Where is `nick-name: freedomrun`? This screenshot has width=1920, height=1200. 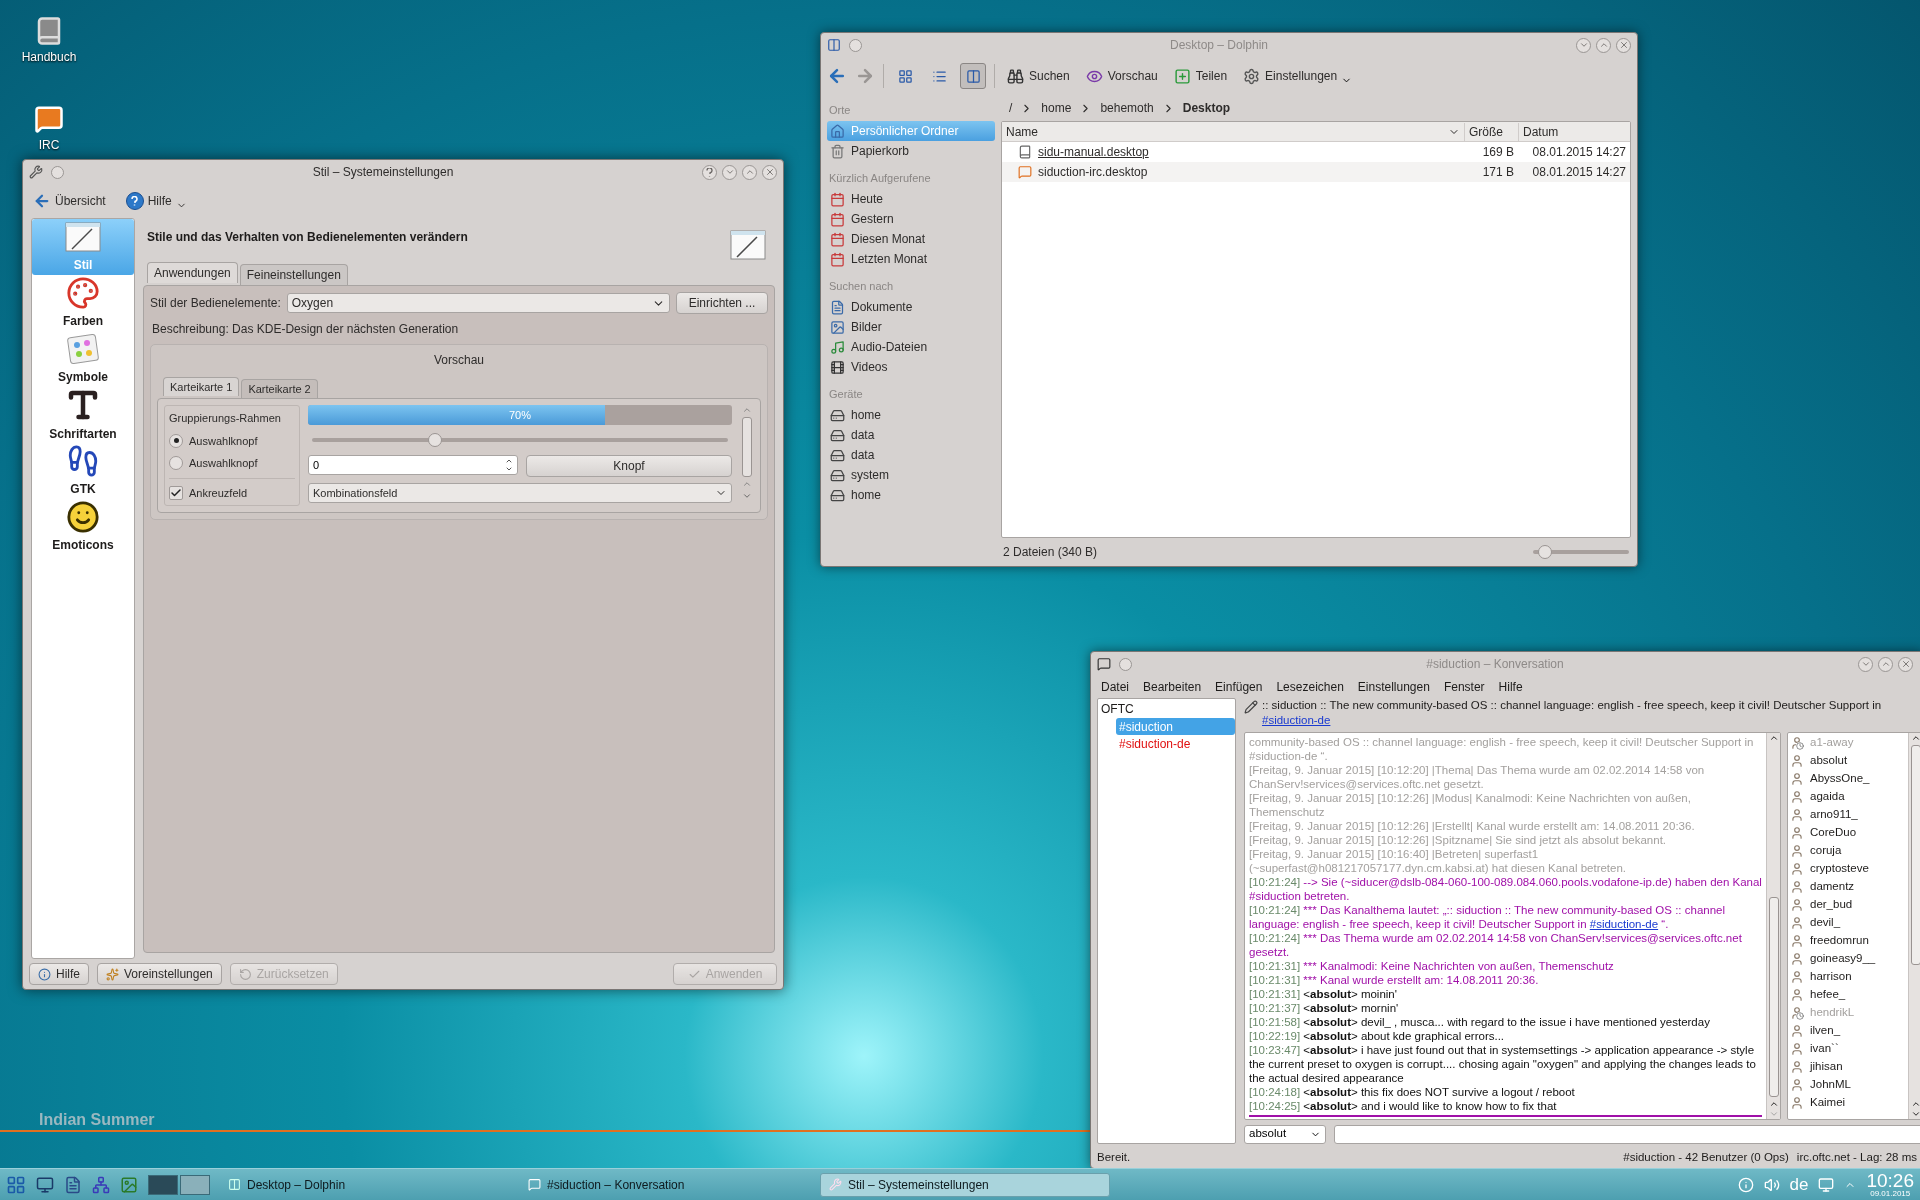
nick-name: freedomrun is located at coordinates (1839, 941).